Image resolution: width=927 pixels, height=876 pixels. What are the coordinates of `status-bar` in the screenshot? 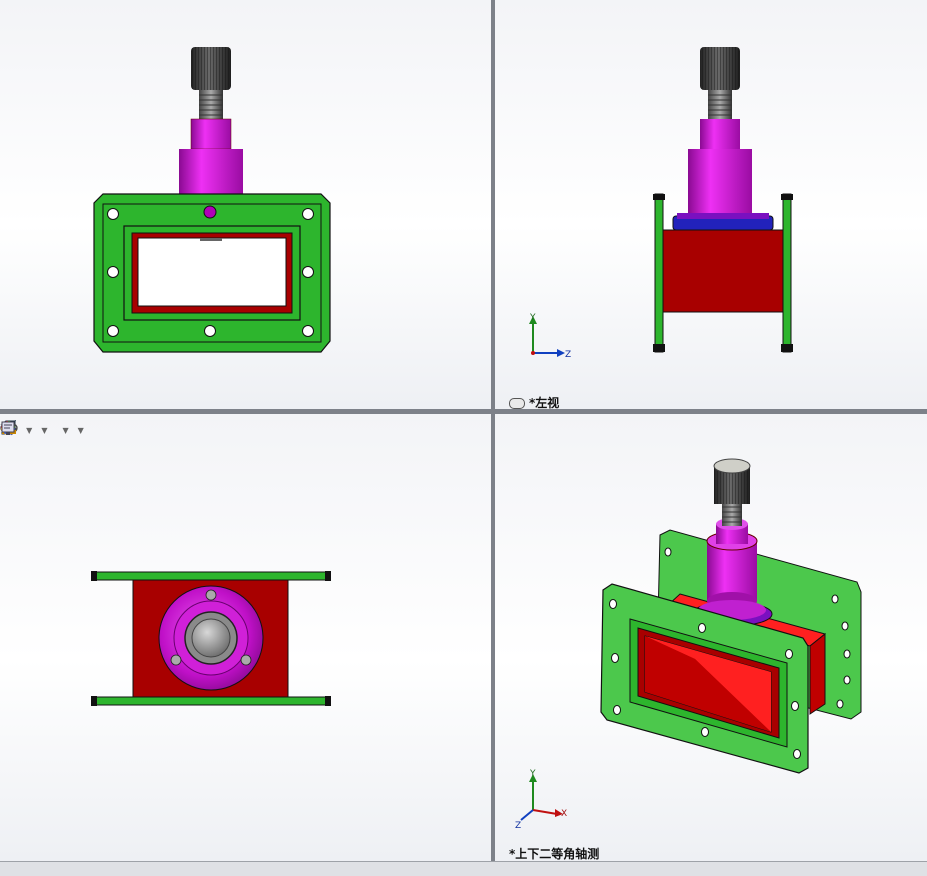 It's located at (463, 868).